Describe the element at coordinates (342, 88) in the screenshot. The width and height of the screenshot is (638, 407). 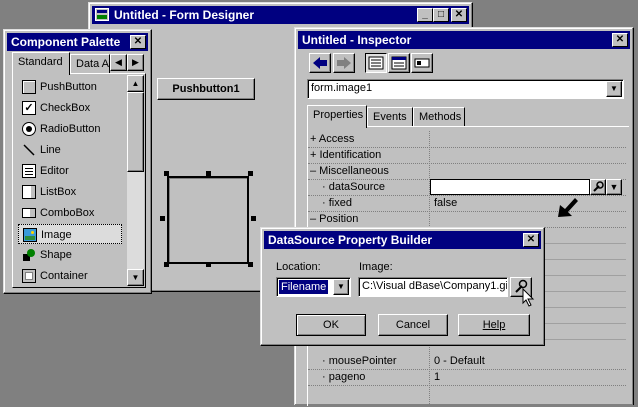
I see `object-selector-value: form.image1` at that location.